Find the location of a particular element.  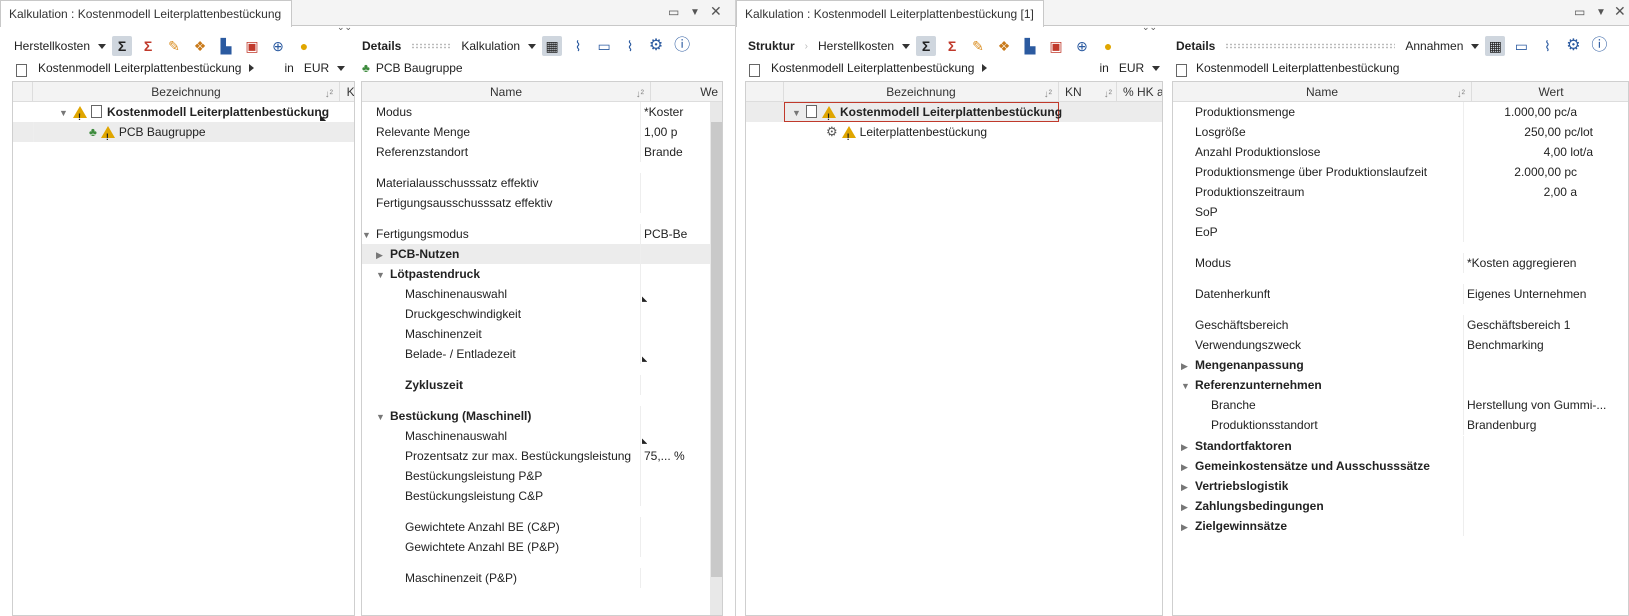

detail-row: Gewichtete Anzahl BE (C&P) is located at coordinates (542, 527).